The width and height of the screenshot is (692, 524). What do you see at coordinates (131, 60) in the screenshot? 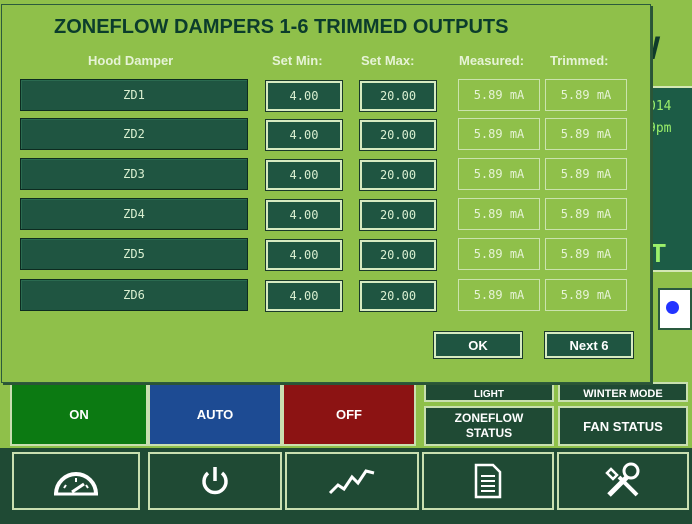
I see `column-header-hood-damper: Hood Damper` at bounding box center [131, 60].